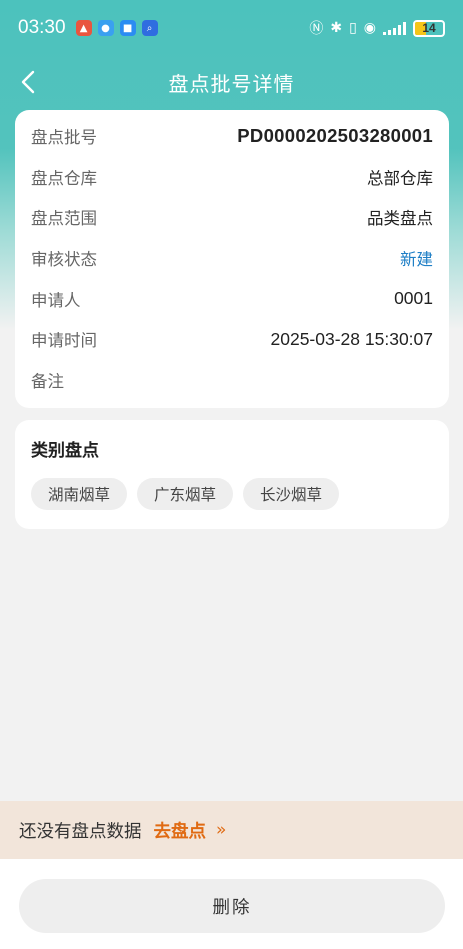 The height and width of the screenshot is (949, 463). What do you see at coordinates (232, 177) in the screenshot?
I see `warehouse-row: 盘点仓库 总部仓库` at bounding box center [232, 177].